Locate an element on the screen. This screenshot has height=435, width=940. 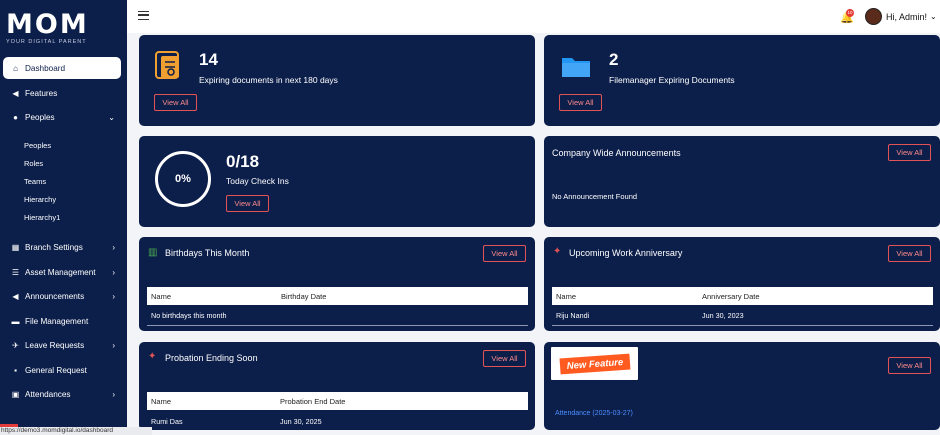
avatar is located at coordinates (873, 16).